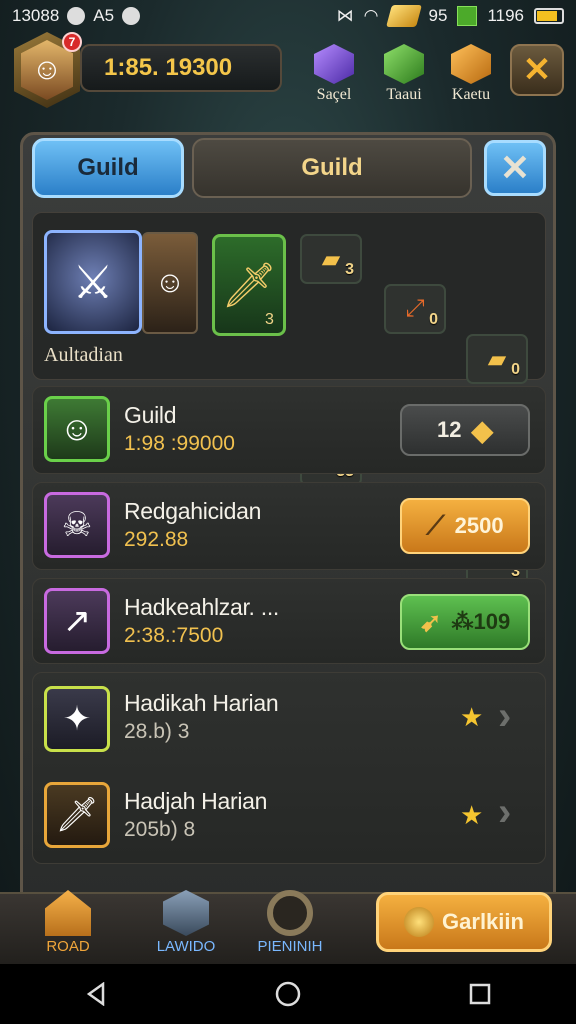  I want to click on sword-icon: 🗡, so click(249, 285).